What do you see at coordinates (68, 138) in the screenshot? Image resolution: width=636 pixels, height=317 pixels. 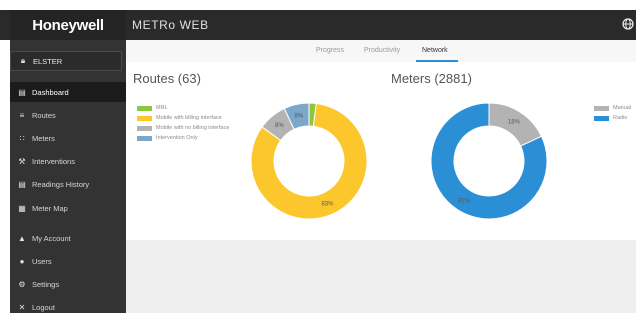 I see `sidebar-item-meters: ∷ Meters` at bounding box center [68, 138].